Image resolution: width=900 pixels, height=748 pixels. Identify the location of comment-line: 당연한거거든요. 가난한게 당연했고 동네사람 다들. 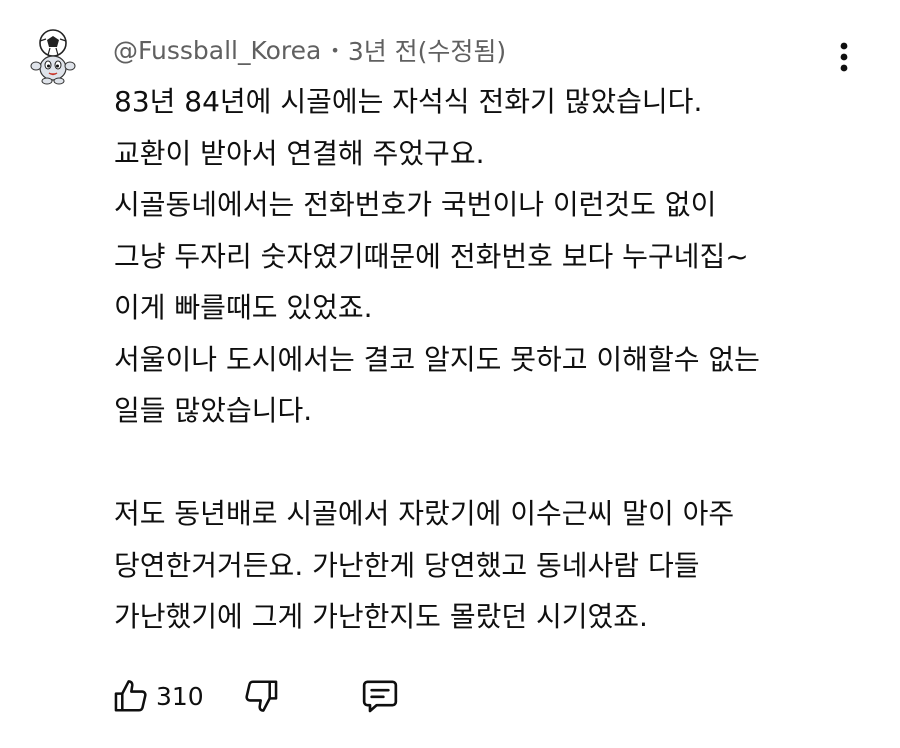
(407, 565).